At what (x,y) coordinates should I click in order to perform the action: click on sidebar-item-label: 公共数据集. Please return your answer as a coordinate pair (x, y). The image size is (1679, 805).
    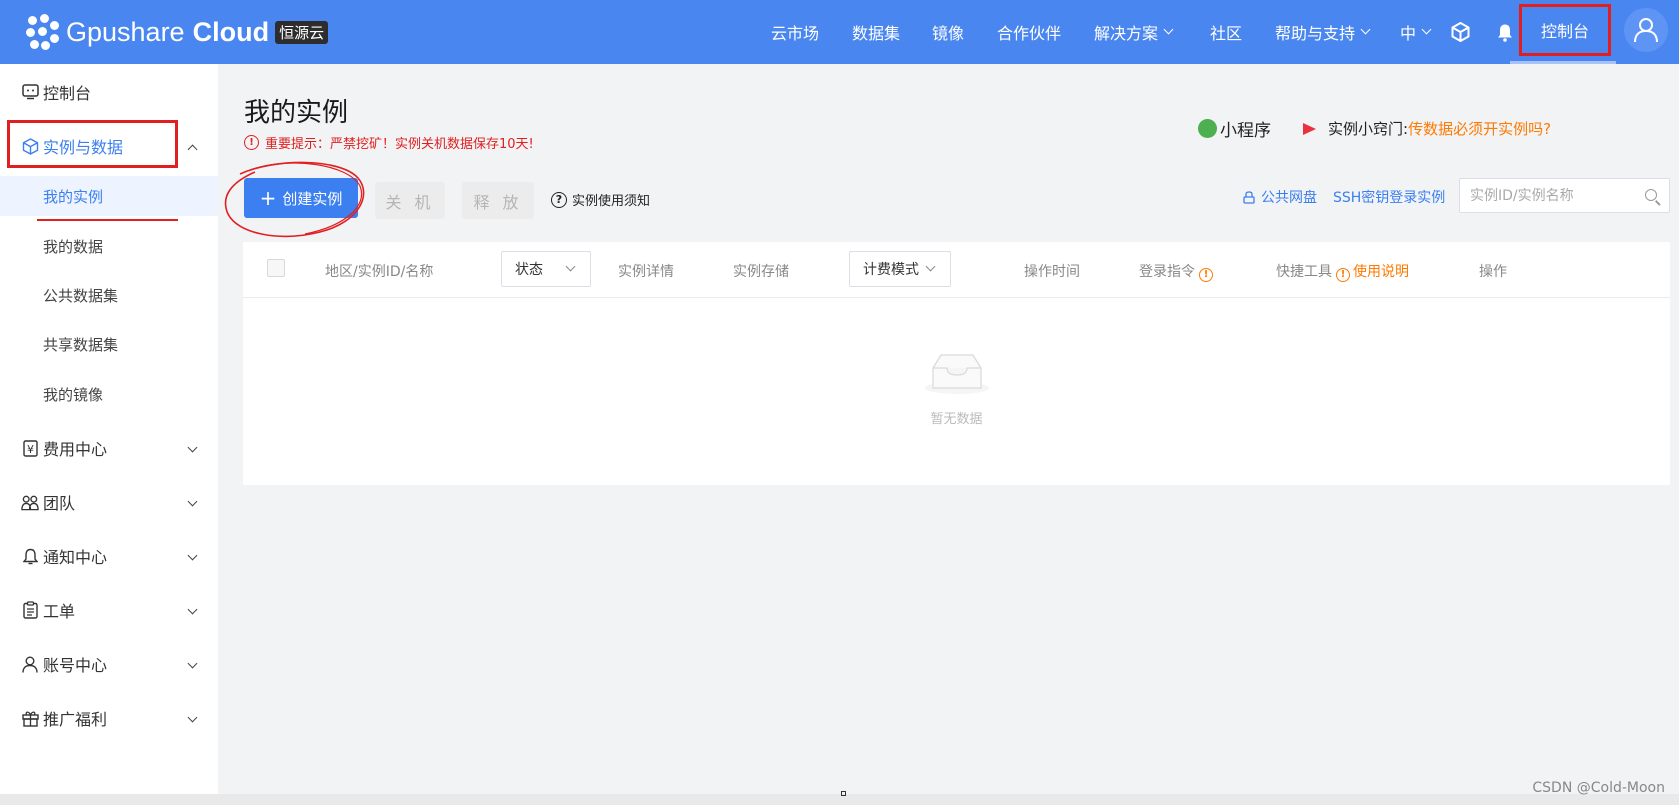
    Looking at the image, I should click on (81, 295).